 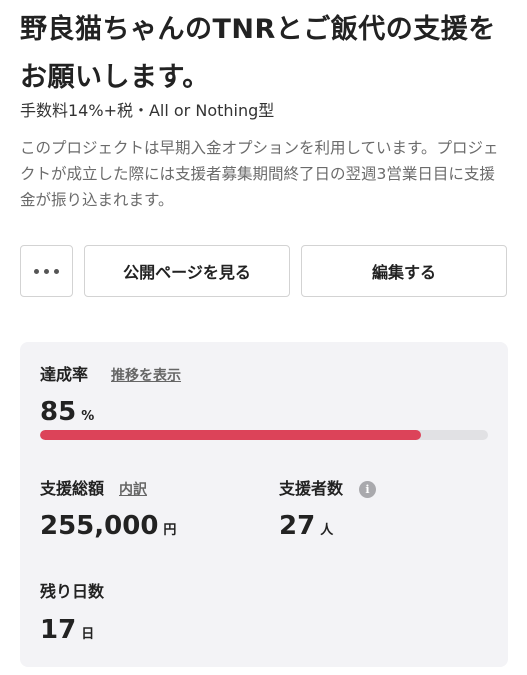 I want to click on achievement-progress-fill, so click(x=230, y=435).